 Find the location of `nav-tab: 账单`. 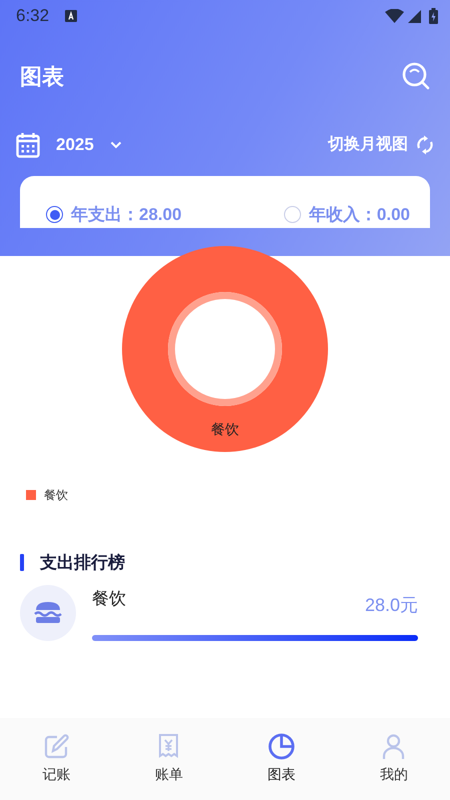

nav-tab: 账单 is located at coordinates (168, 759).